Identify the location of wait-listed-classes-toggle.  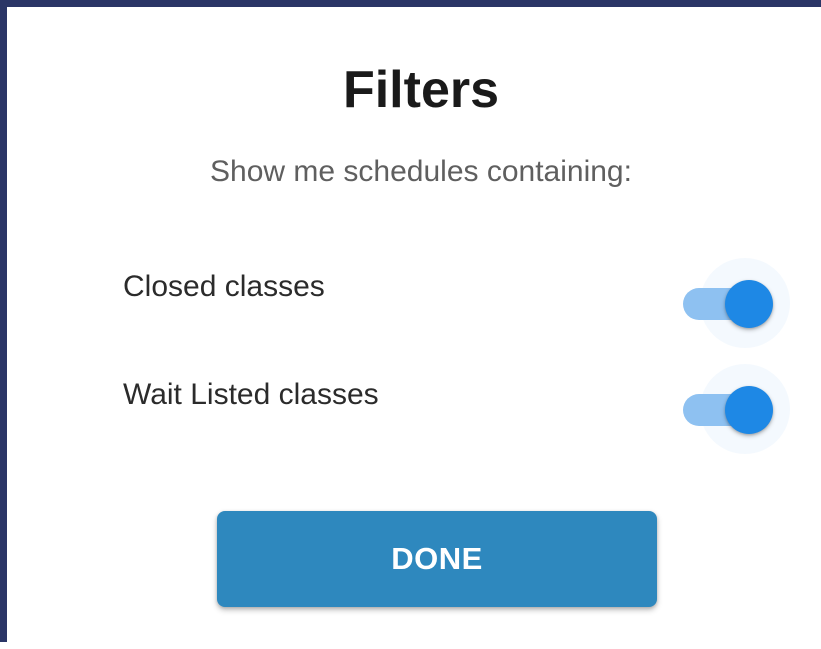
(733, 409).